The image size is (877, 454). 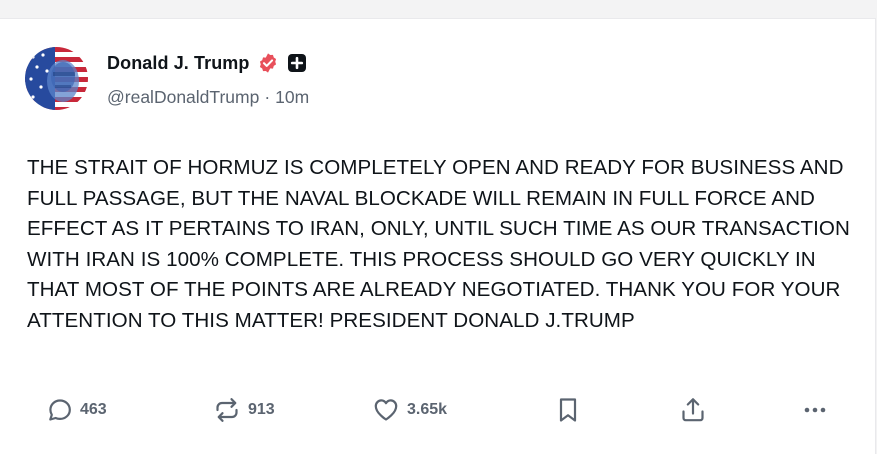 What do you see at coordinates (178, 63) in the screenshot?
I see `author-display-name: Donald J. Trump` at bounding box center [178, 63].